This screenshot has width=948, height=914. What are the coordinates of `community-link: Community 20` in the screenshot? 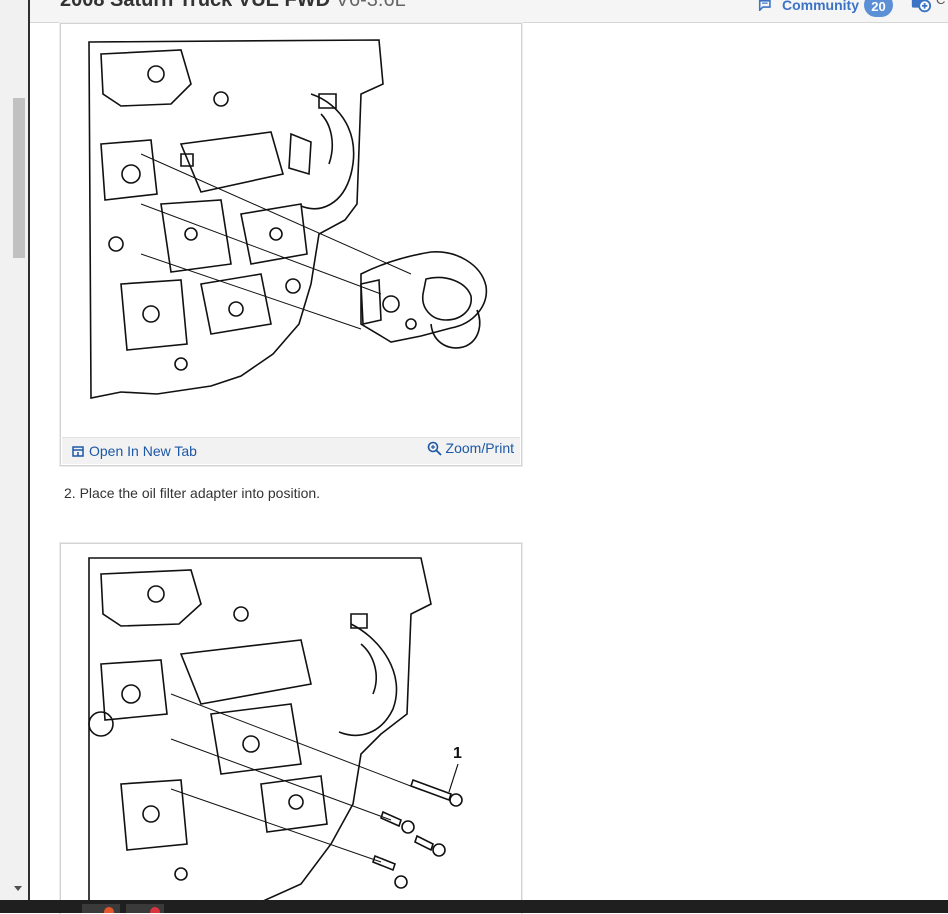 It's located at (825, 8).